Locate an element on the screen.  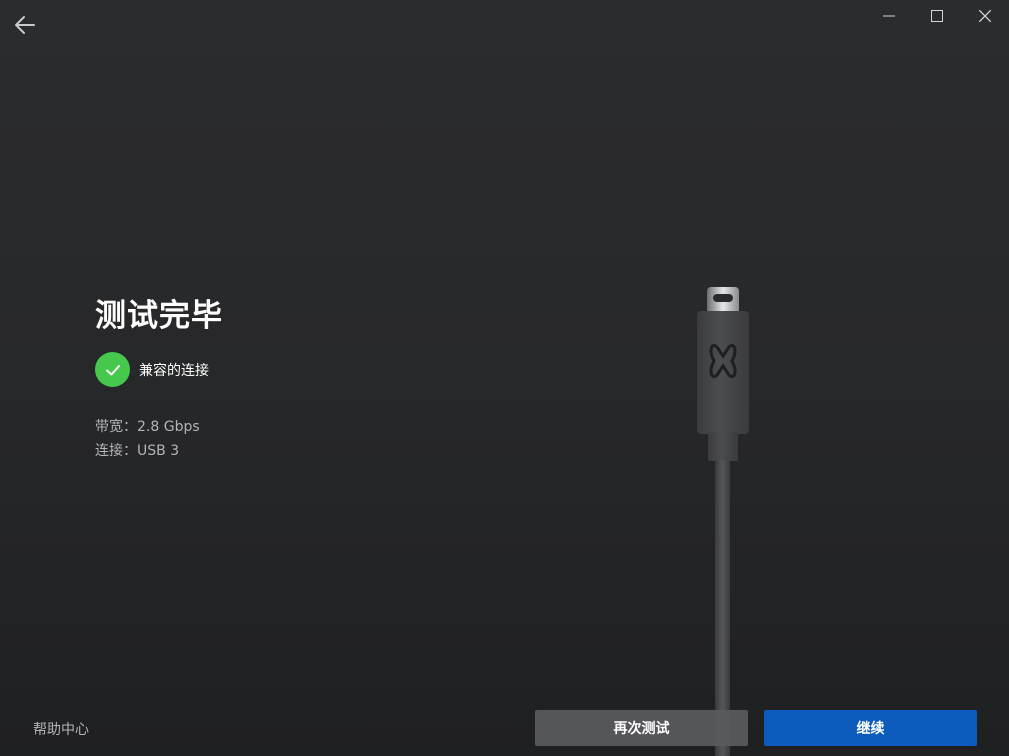
minimize-button is located at coordinates (889, 16).